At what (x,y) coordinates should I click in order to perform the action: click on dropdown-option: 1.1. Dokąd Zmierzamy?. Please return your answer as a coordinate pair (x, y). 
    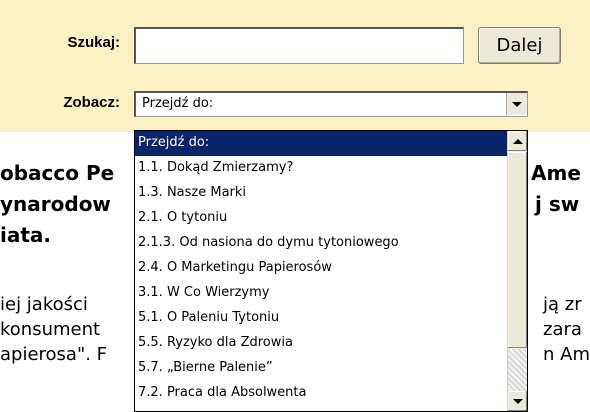
    Looking at the image, I should click on (321, 168).